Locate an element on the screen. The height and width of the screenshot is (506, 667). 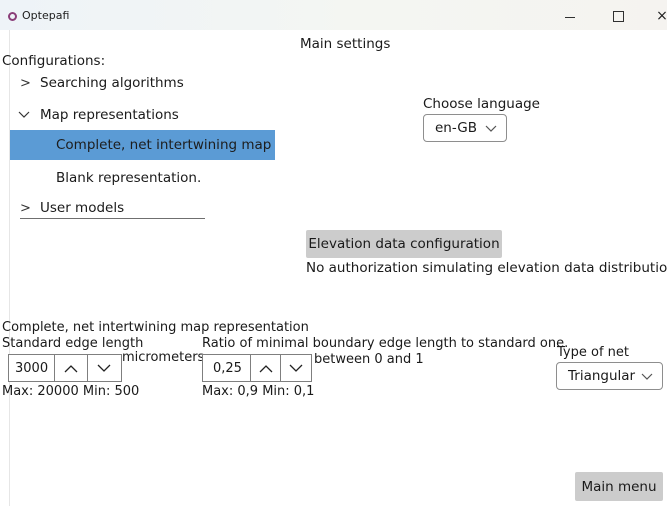
ratio-increment is located at coordinates (265, 368).